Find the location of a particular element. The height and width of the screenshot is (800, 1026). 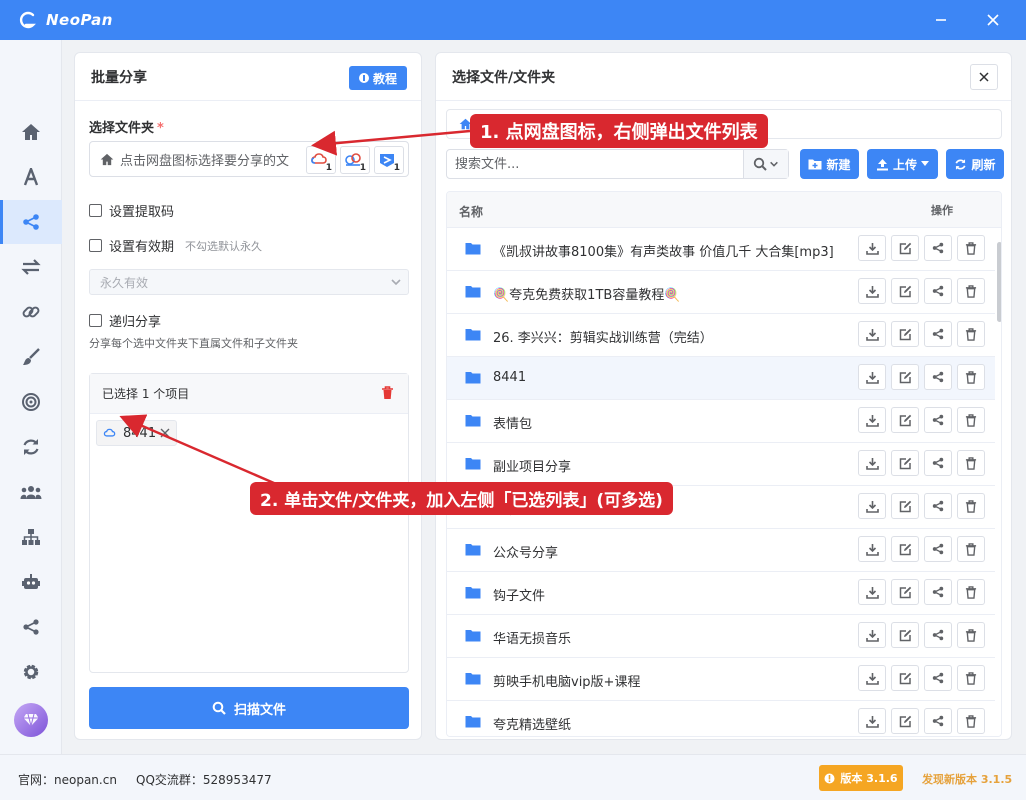

upload-button: 上传 is located at coordinates (902, 164).